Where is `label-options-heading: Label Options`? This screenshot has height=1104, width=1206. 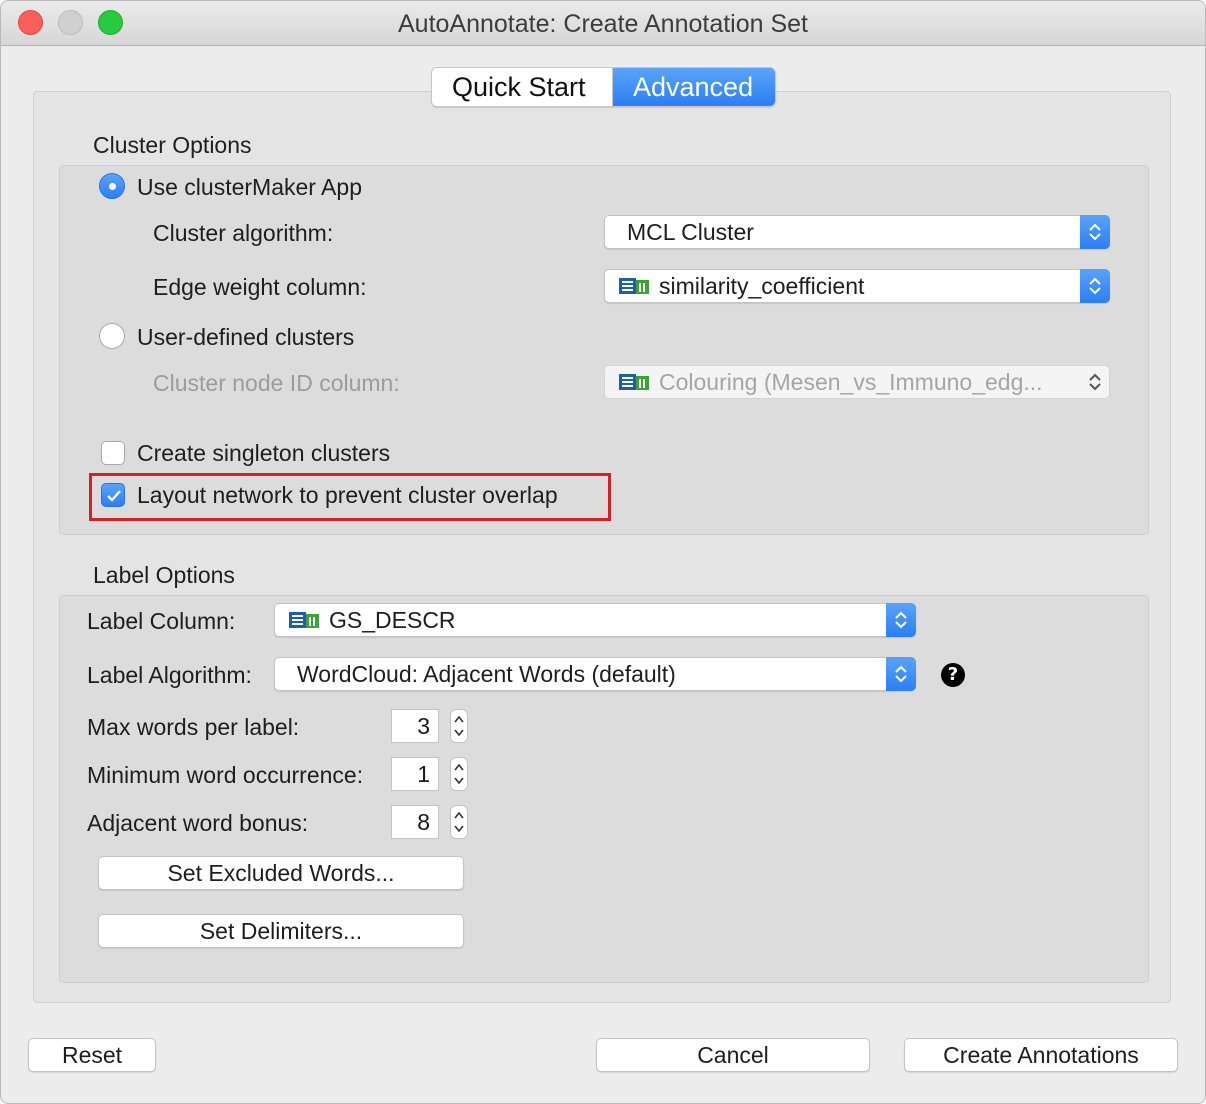
label-options-heading: Label Options is located at coordinates (164, 575).